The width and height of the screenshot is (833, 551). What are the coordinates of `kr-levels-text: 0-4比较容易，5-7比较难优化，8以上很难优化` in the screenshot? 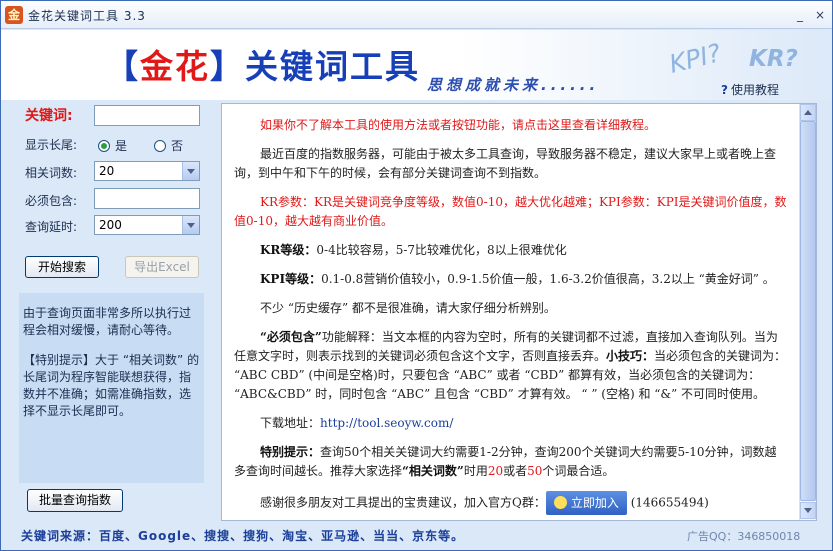 It's located at (441, 250).